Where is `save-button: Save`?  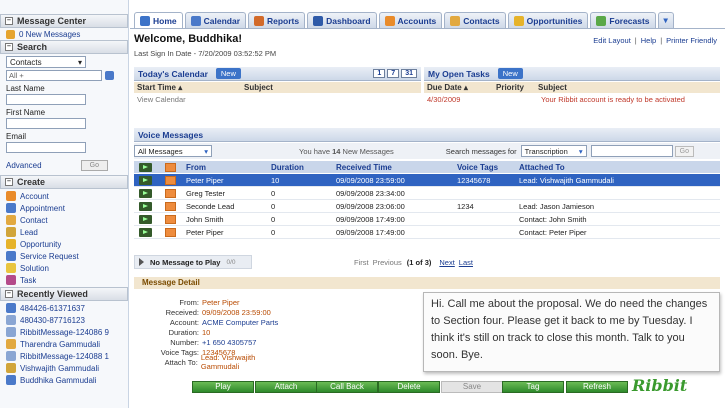
save-button: Save is located at coordinates (472, 387).